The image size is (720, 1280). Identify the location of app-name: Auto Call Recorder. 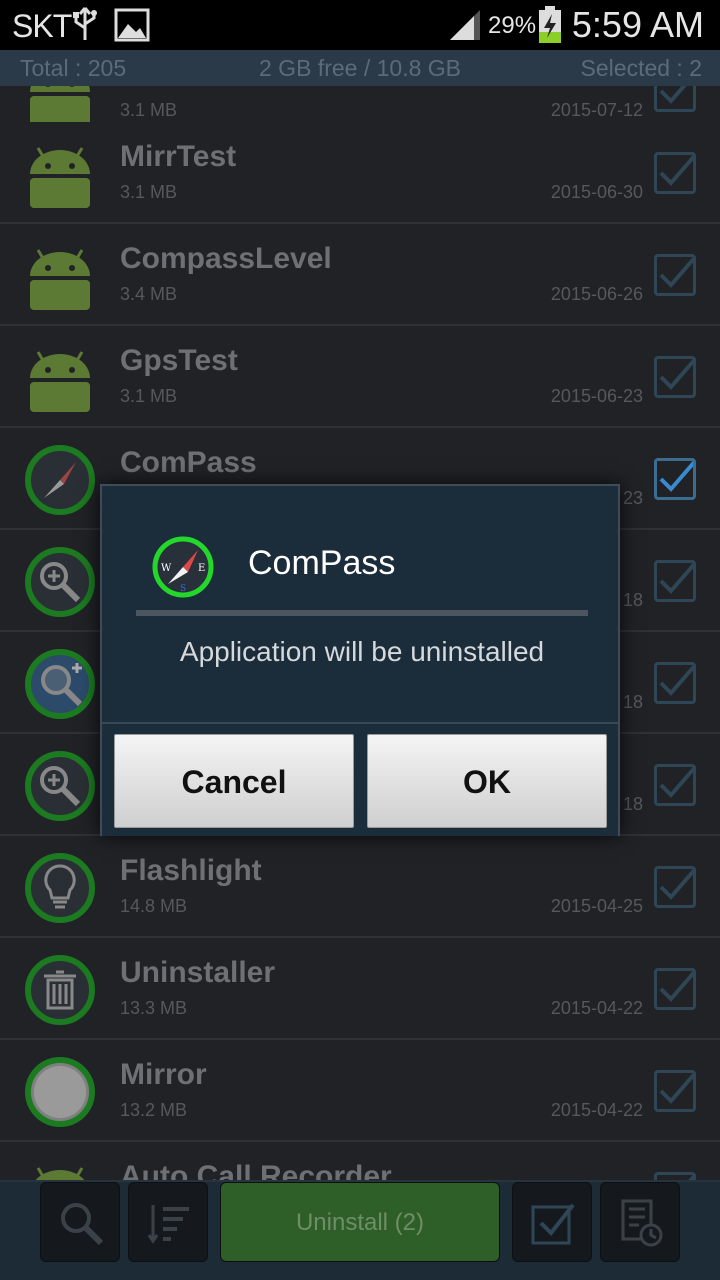
(256, 1170).